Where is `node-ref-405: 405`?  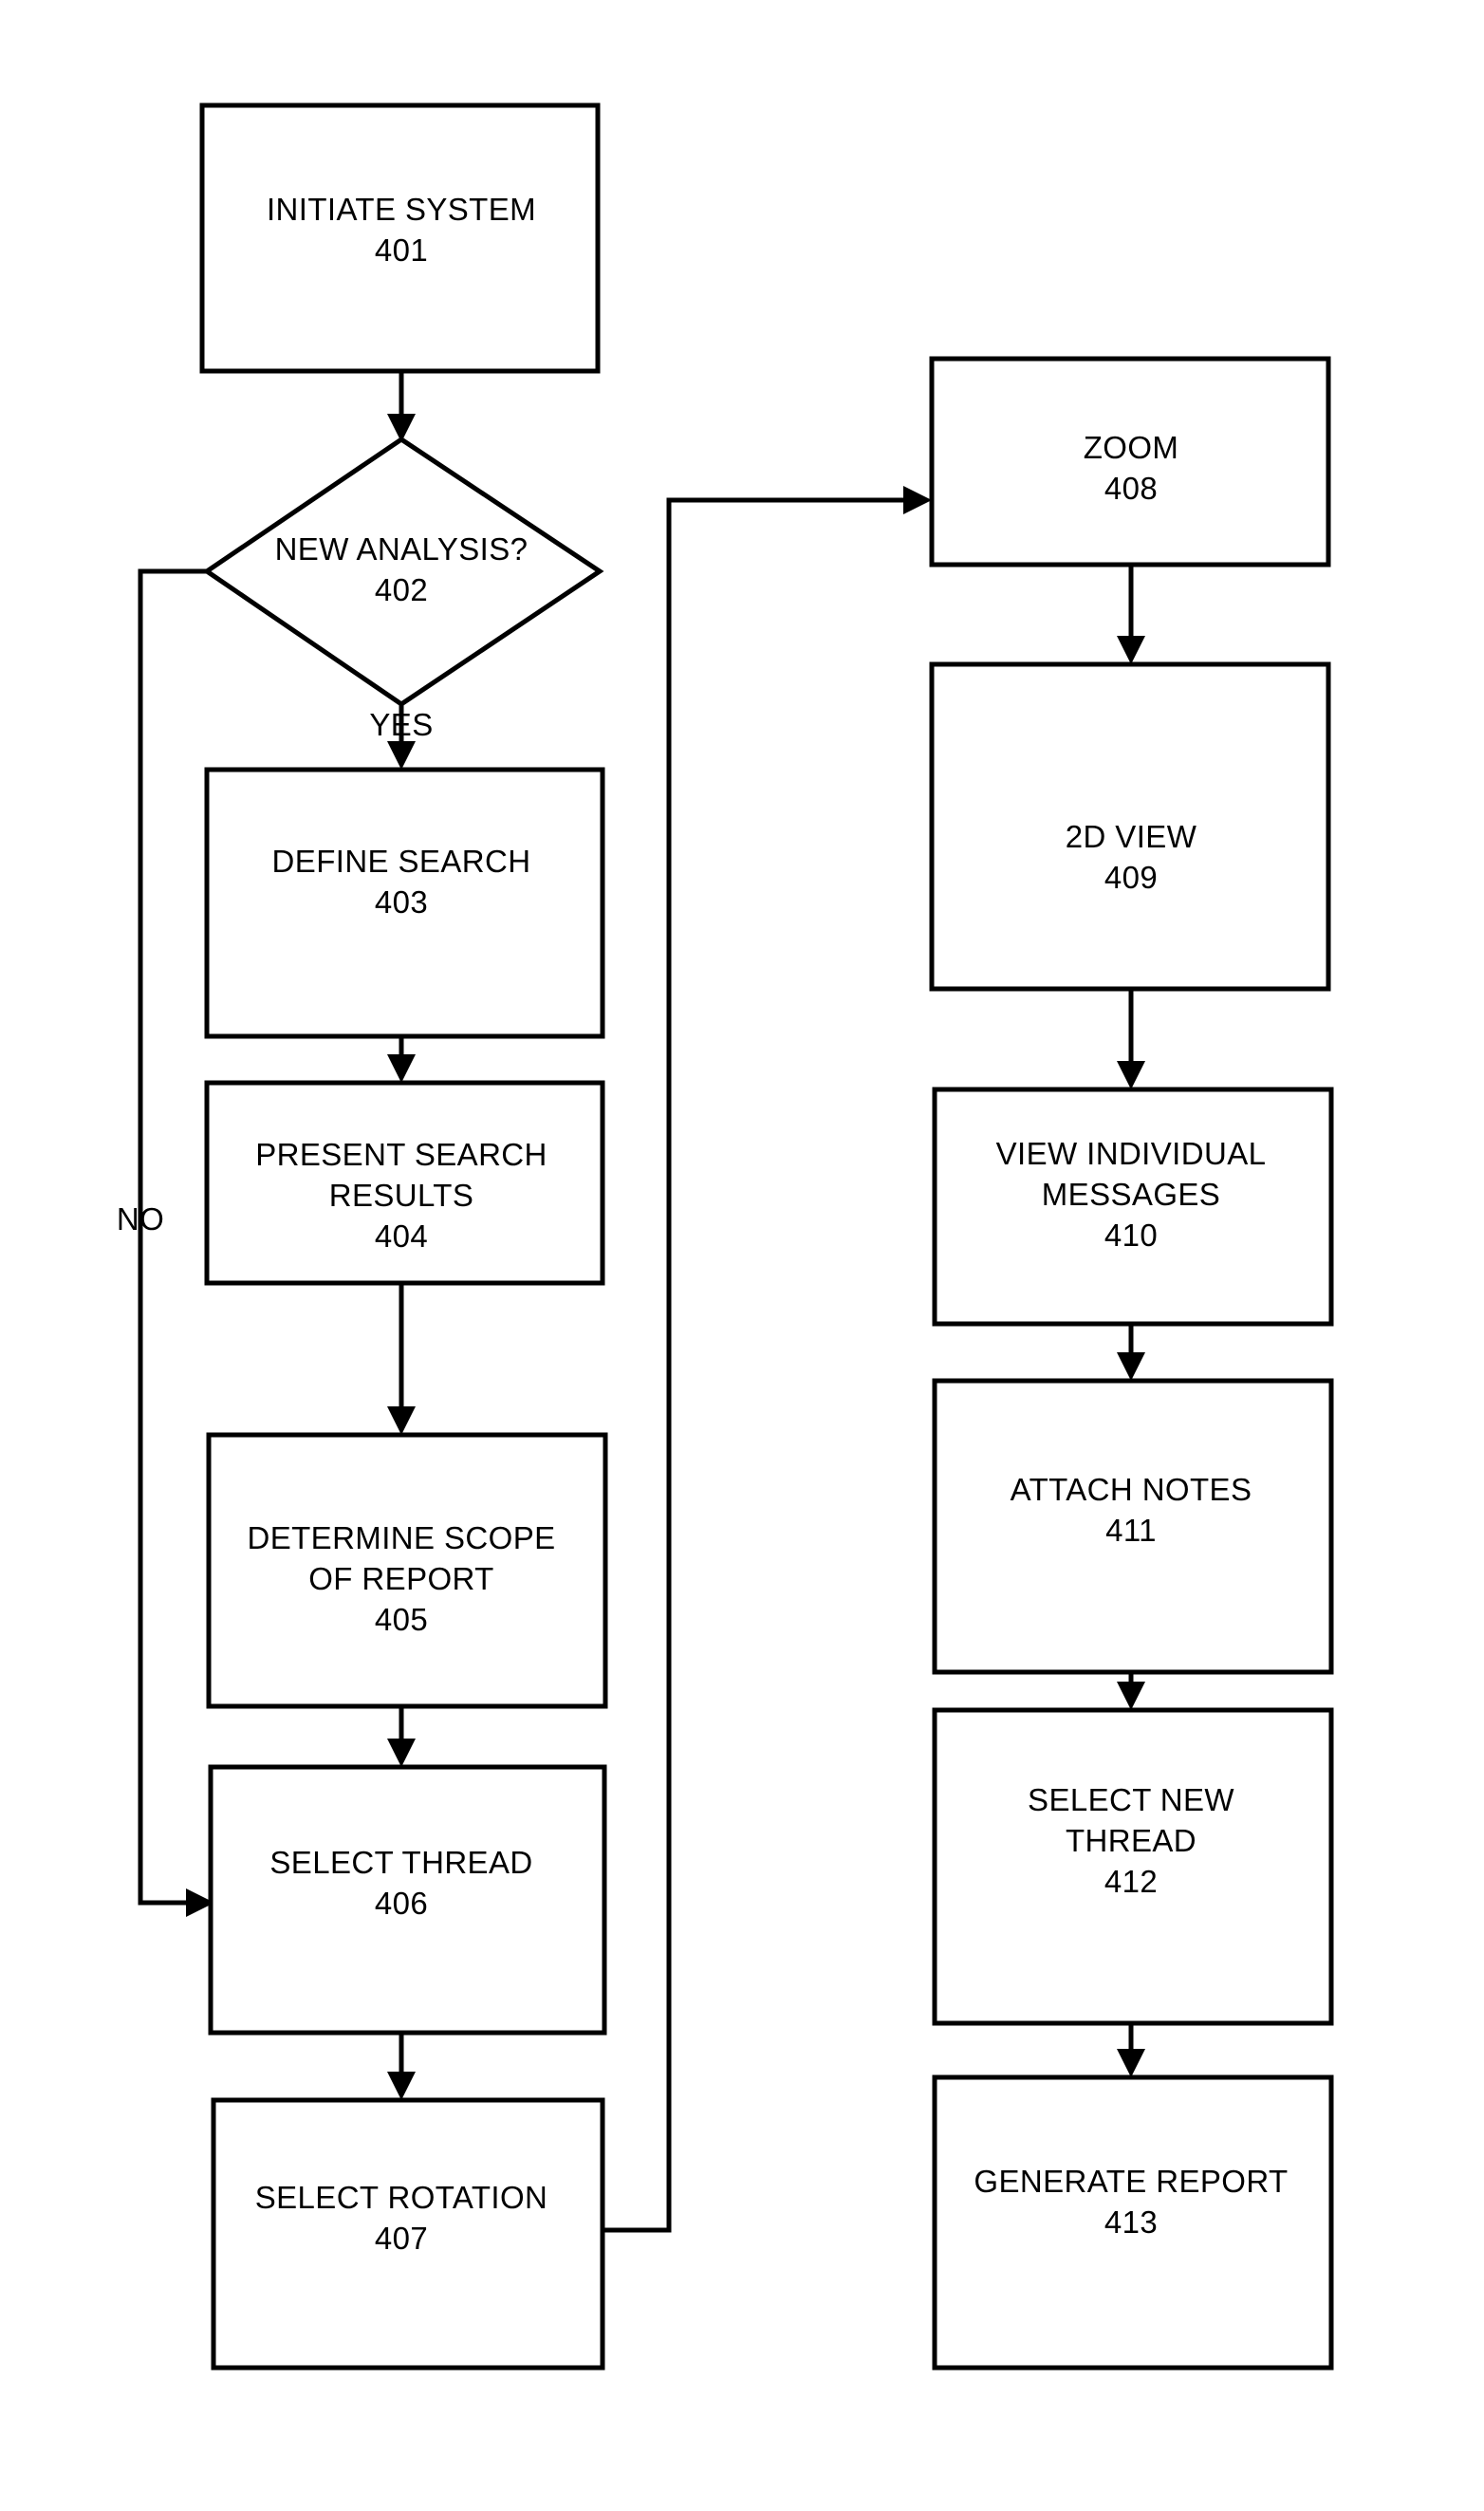 node-ref-405: 405 is located at coordinates (401, 1619).